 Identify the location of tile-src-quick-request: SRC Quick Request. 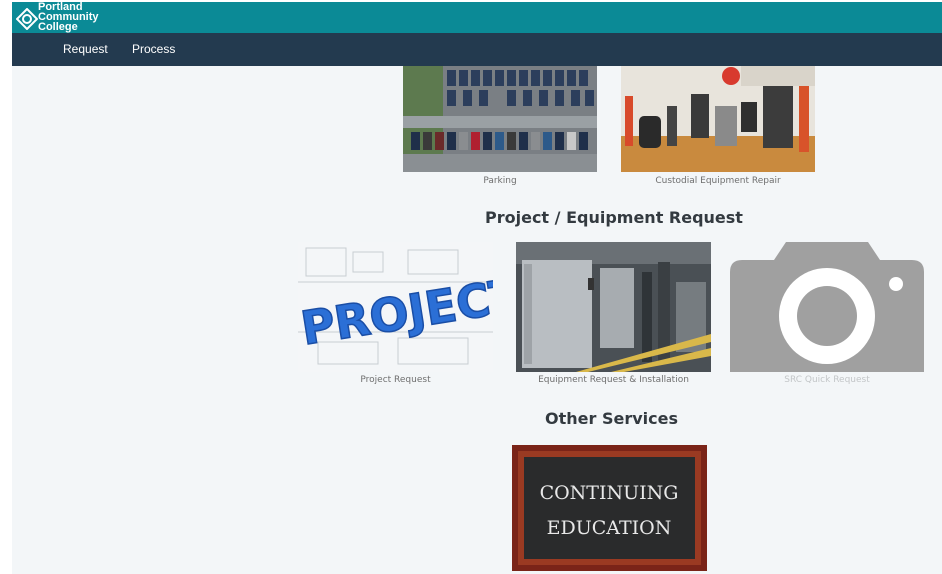
(827, 315).